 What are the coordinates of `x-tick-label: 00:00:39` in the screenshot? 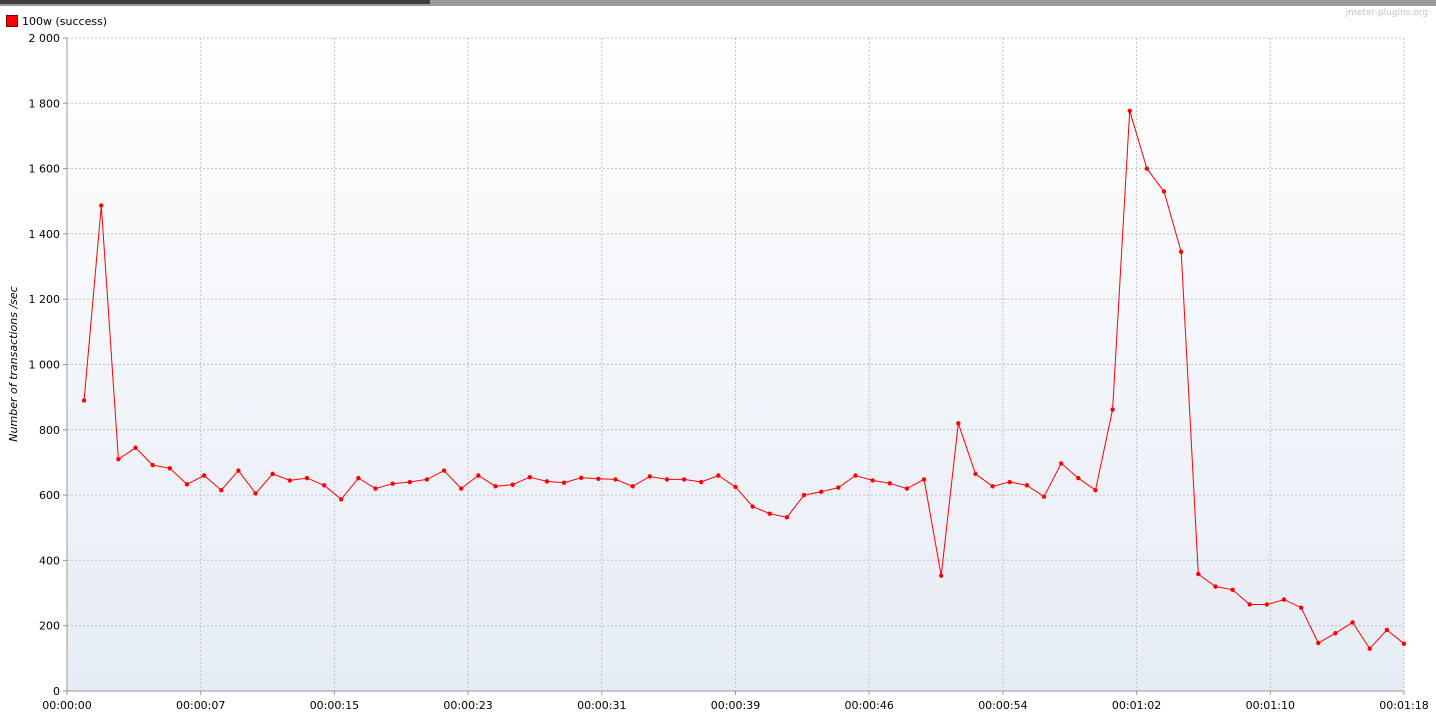 It's located at (735, 705).